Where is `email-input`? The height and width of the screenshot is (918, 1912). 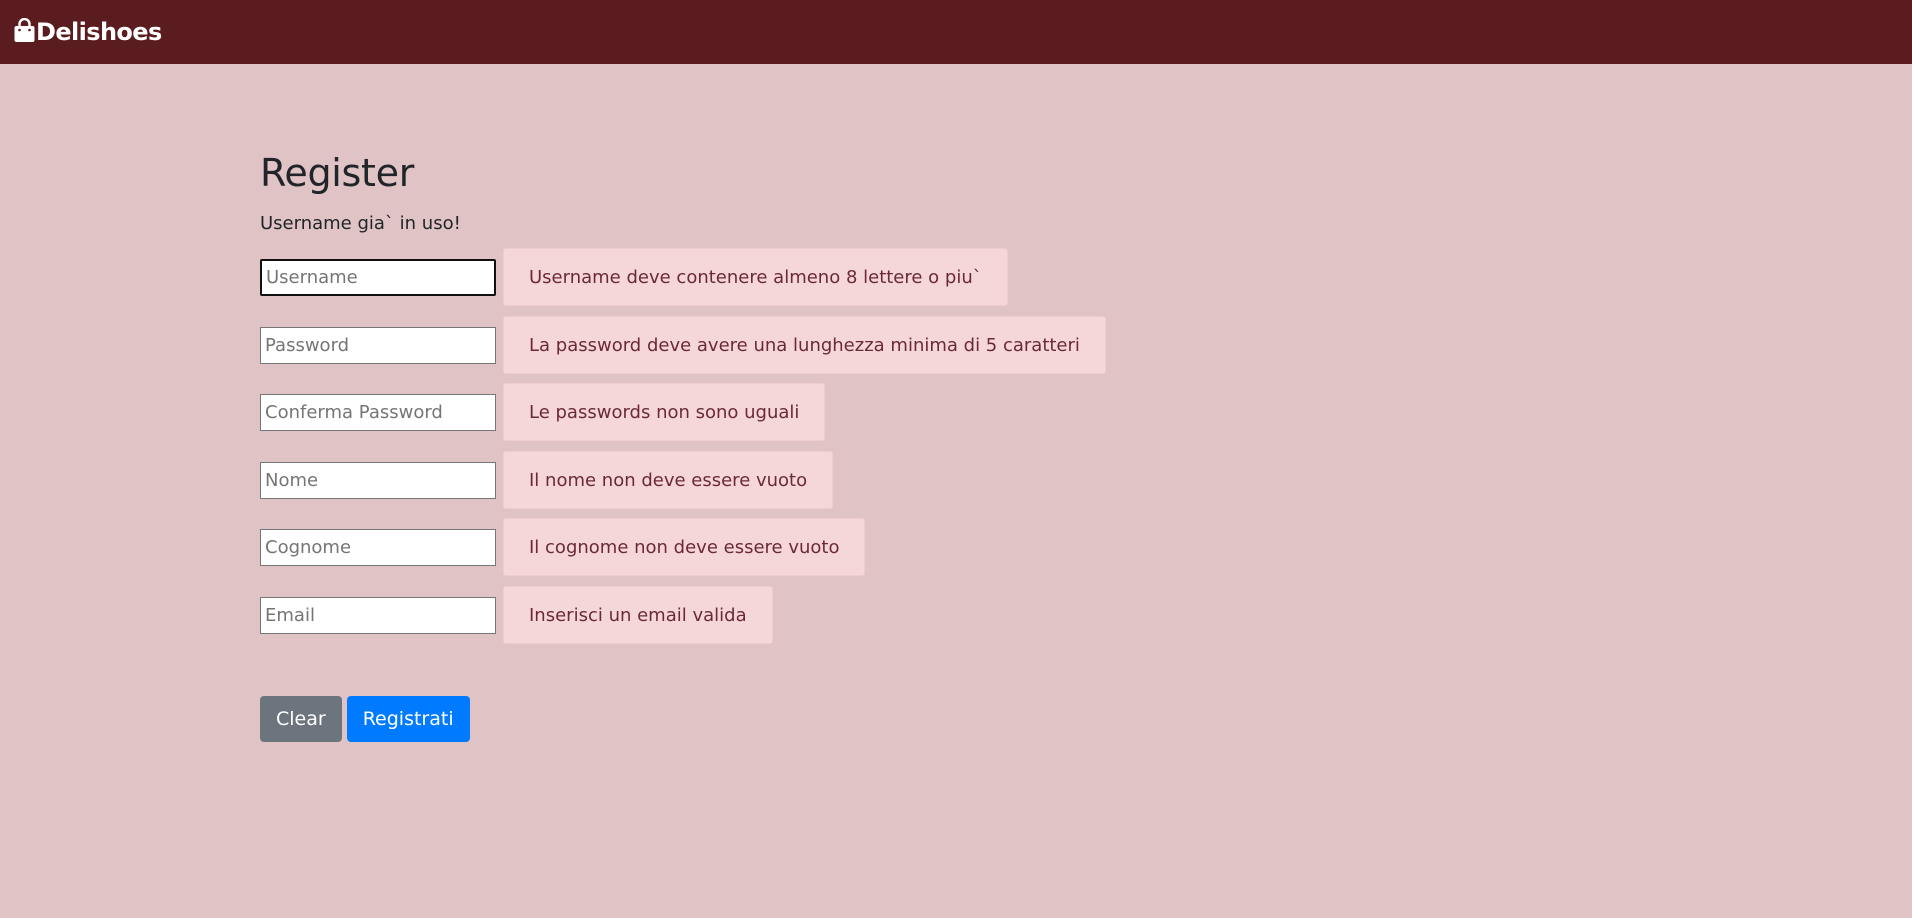 email-input is located at coordinates (378, 615).